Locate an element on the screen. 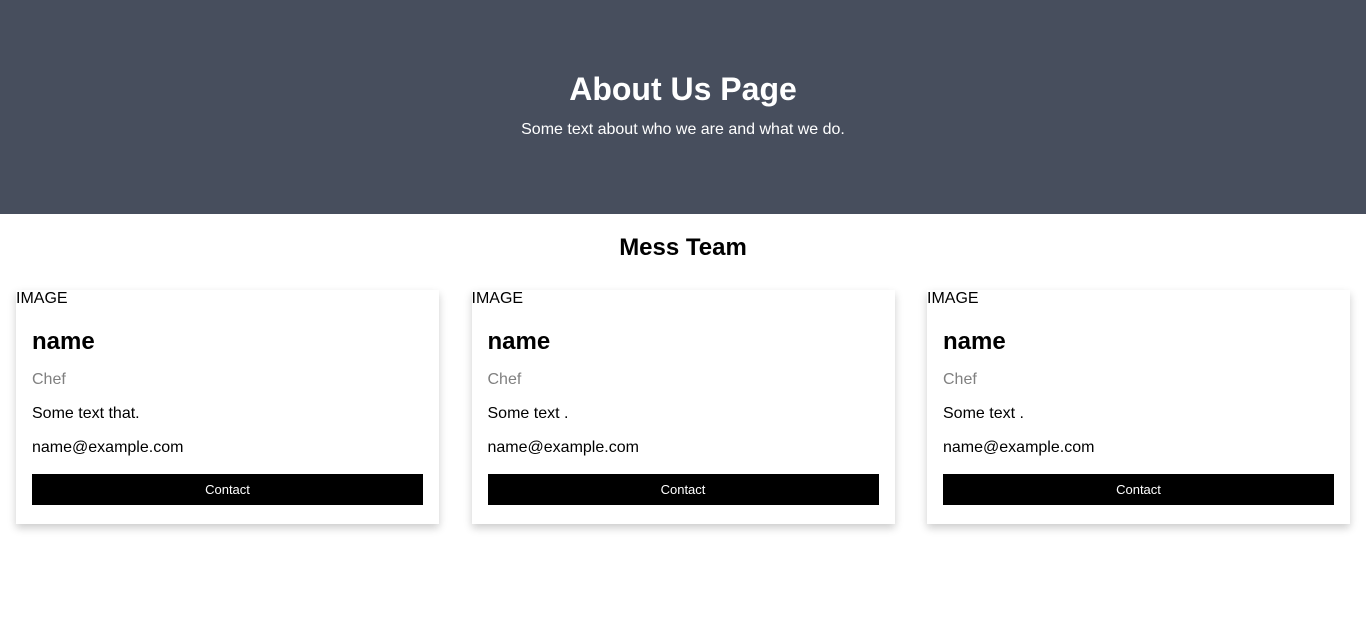 The height and width of the screenshot is (621, 1366). member-description: Some text that. is located at coordinates (86, 413).